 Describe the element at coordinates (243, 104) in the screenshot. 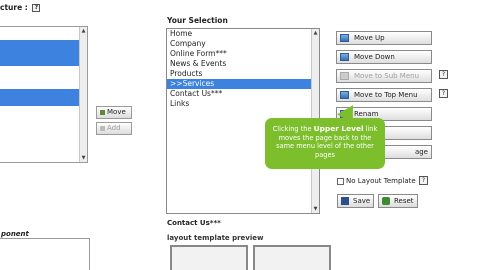

I see `list-item: Links` at that location.